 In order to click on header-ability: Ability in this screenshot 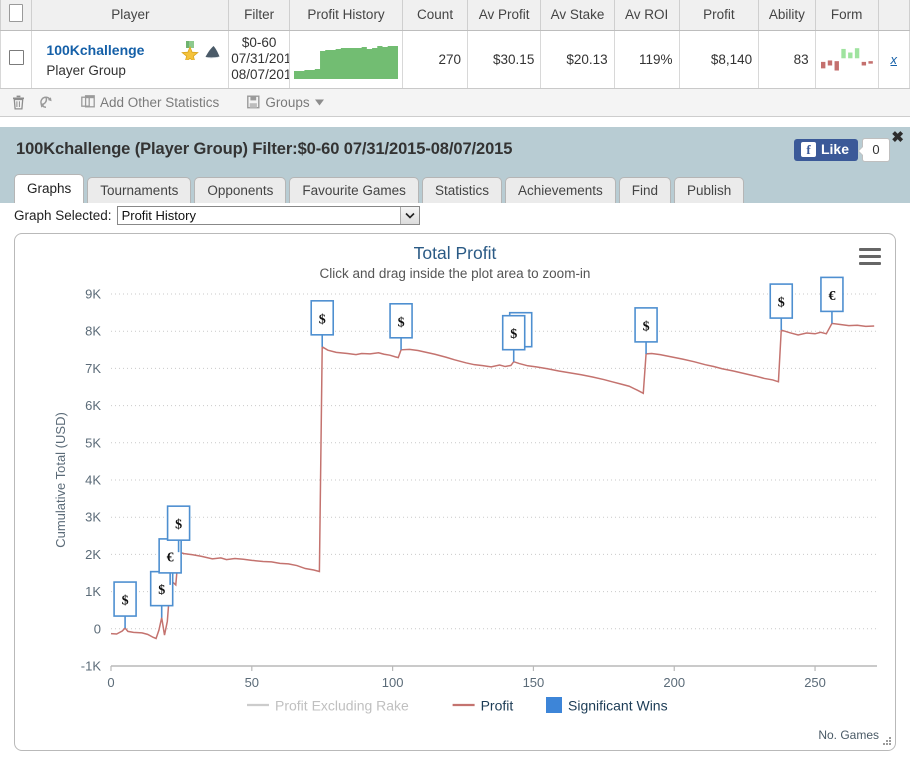, I will do `click(787, 15)`.